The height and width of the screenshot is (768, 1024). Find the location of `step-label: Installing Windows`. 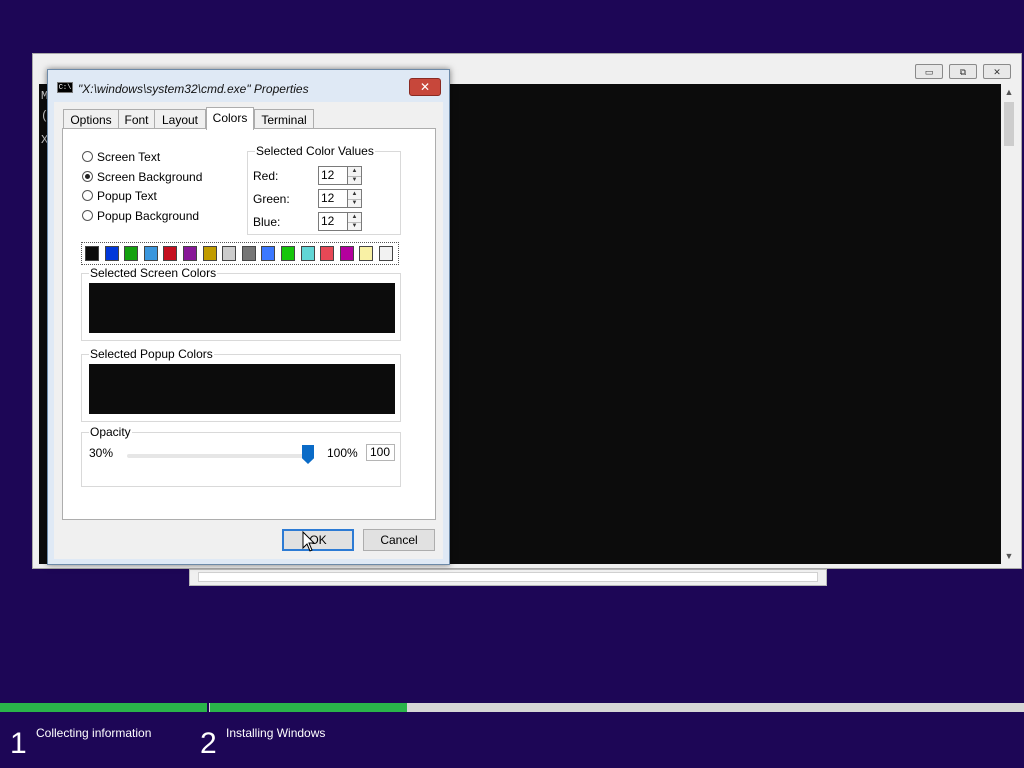

step-label: Installing Windows is located at coordinates (276, 733).